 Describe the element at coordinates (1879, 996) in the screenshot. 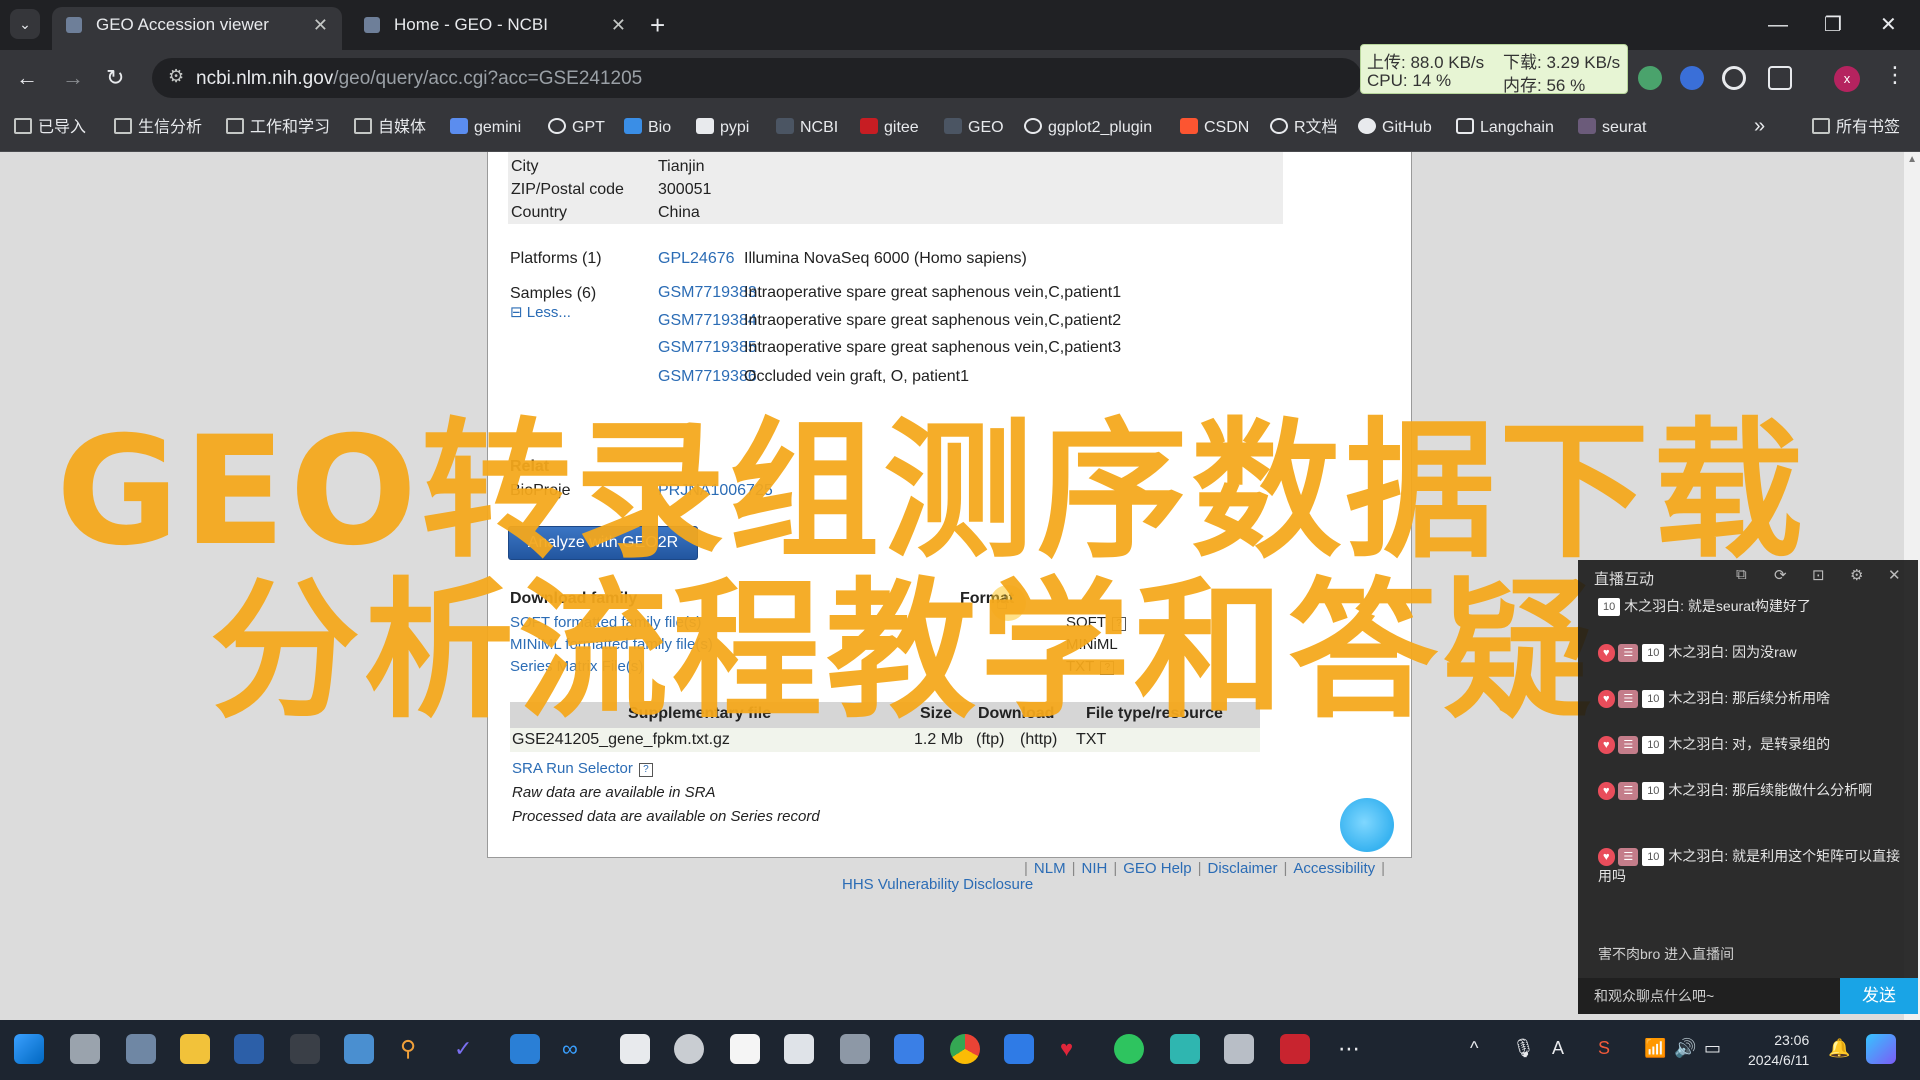

I see `chat-send-button: 发送` at that location.